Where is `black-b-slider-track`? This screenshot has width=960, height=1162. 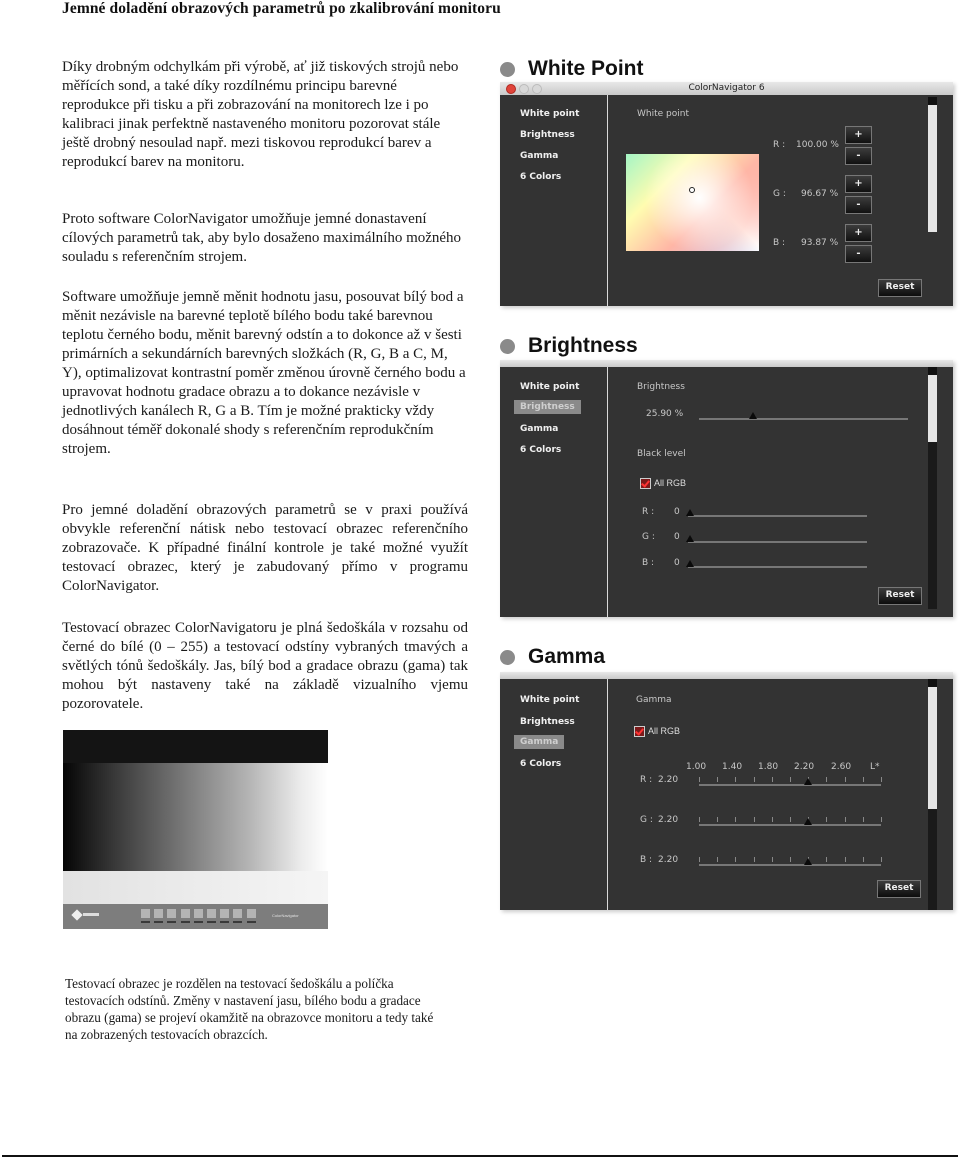
black-b-slider-track is located at coordinates (777, 567).